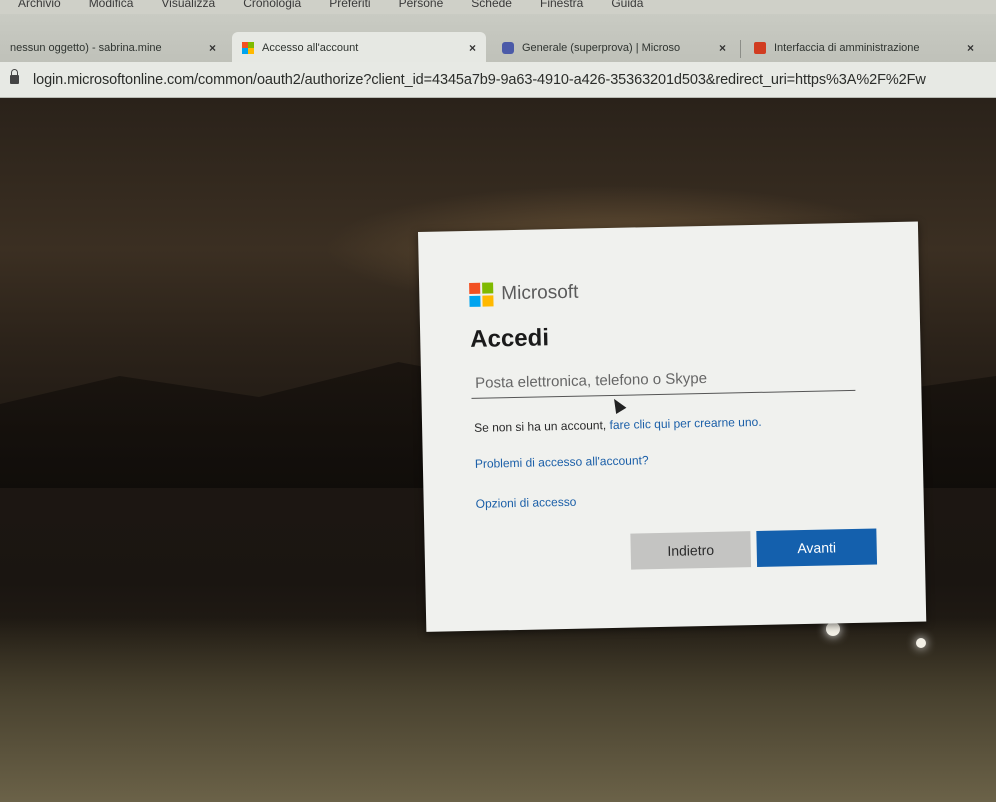 The height and width of the screenshot is (802, 996). Describe the element at coordinates (601, 48) in the screenshot. I see `tab-label: Generale (superprova) | Microso` at that location.